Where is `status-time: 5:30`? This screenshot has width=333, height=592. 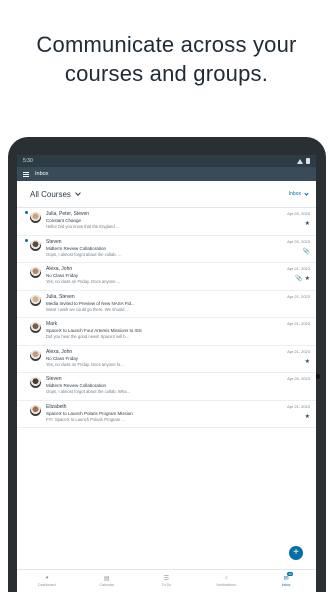 status-time: 5:30 is located at coordinates (28, 161).